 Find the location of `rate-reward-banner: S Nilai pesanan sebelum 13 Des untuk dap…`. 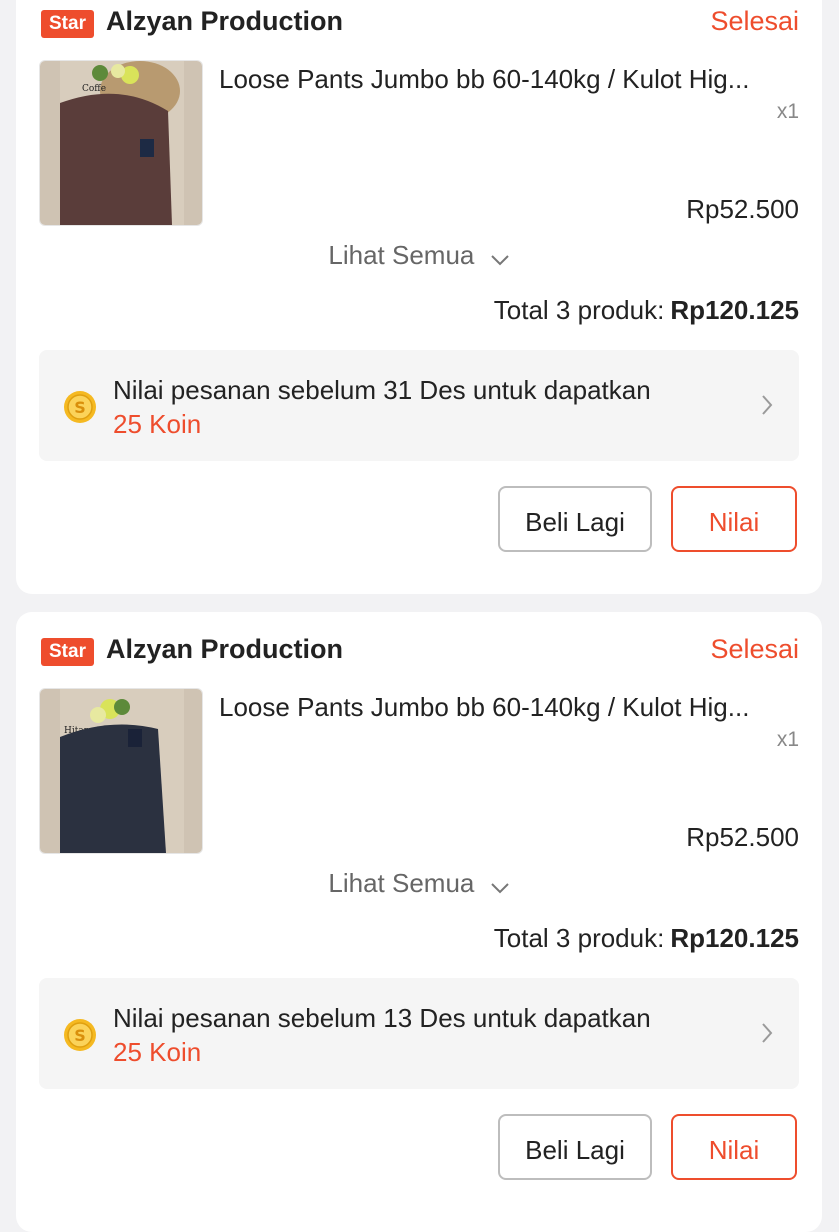

rate-reward-banner: S Nilai pesanan sebelum 13 Des untuk dap… is located at coordinates (419, 1033).